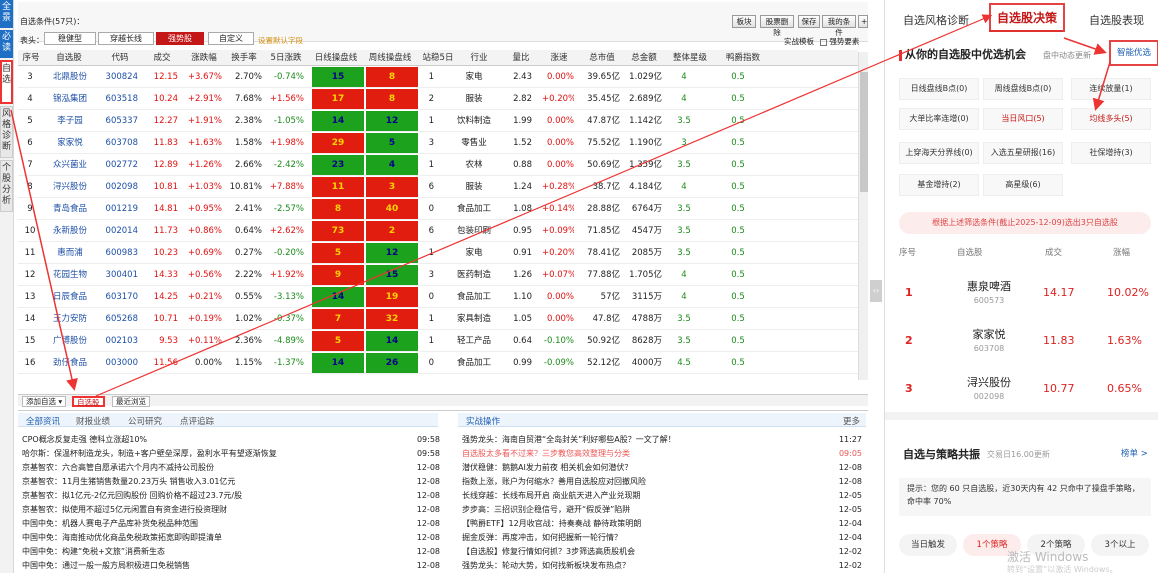 The width and height of the screenshot is (1158, 575). What do you see at coordinates (551, 495) in the screenshot?
I see `news-title: 长线穿越：长线布局开启 商业航天进入产业兑现期` at bounding box center [551, 495].